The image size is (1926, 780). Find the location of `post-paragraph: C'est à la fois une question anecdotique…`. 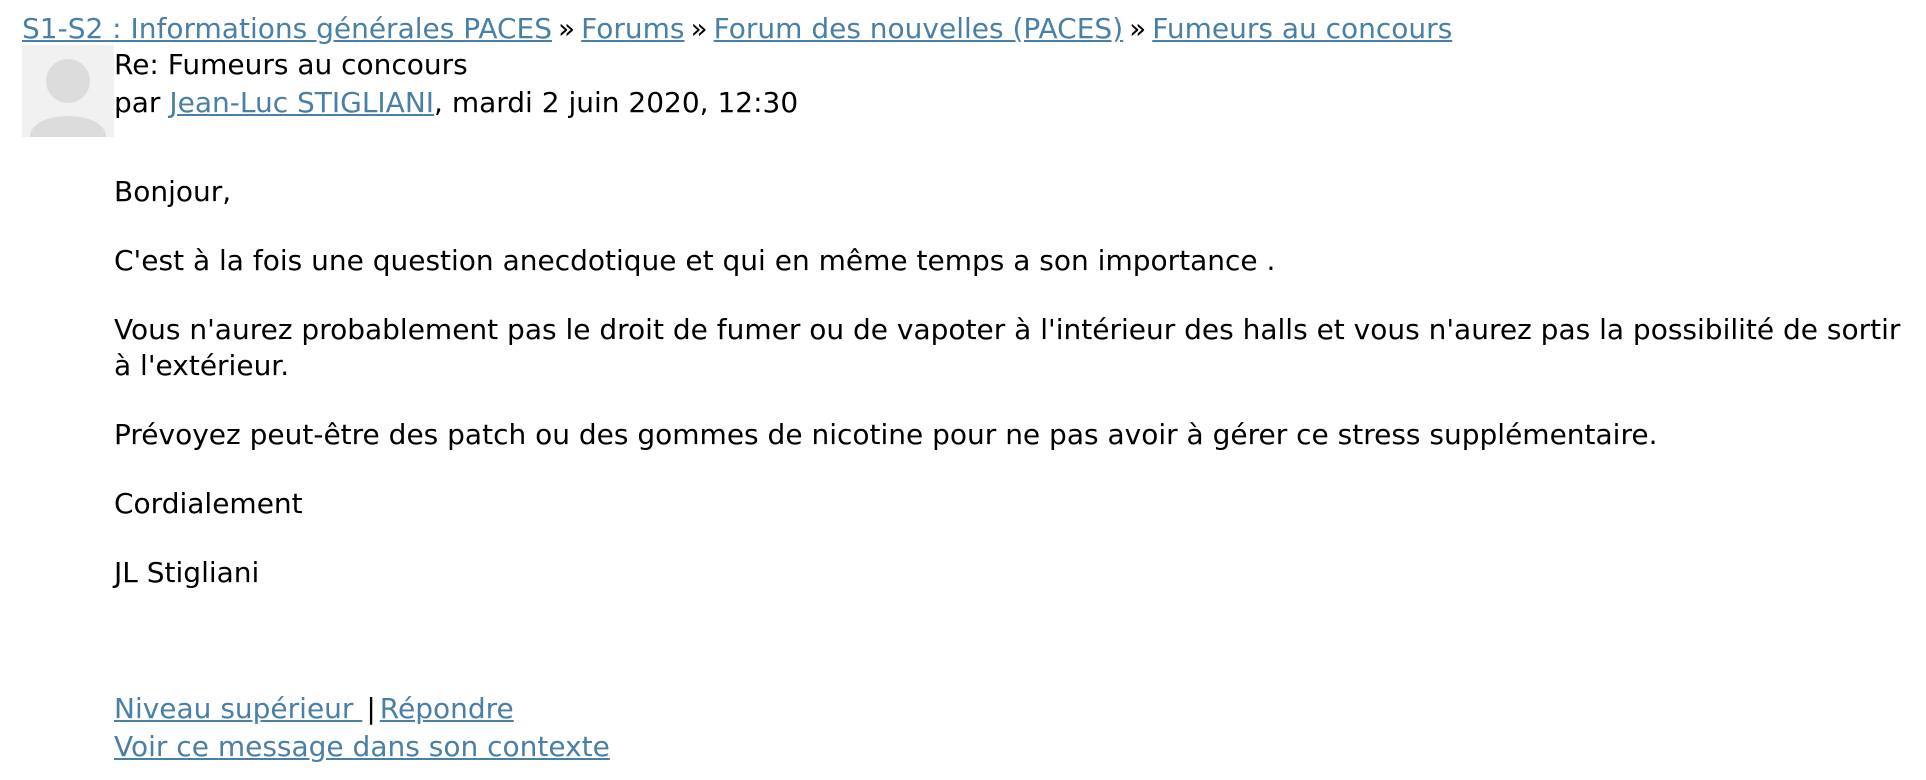

post-paragraph: C'est à la fois une question anecdotique… is located at coordinates (695, 260).